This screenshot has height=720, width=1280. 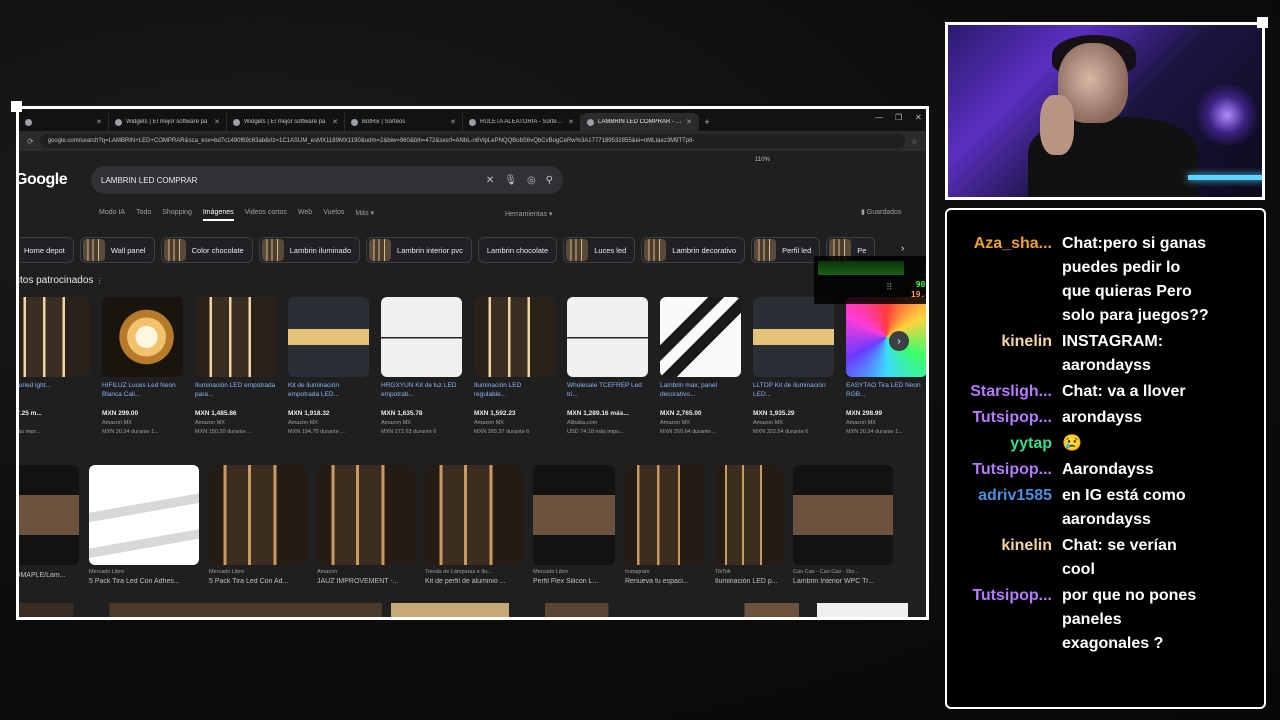 What do you see at coordinates (902, 248) in the screenshot?
I see `chevron-right-icon: ›` at bounding box center [902, 248].